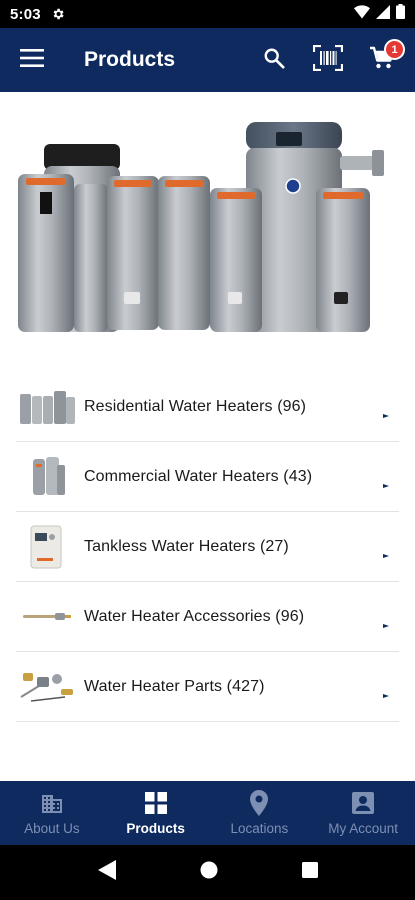 The width and height of the screenshot is (415, 900). I want to click on nav-my-account: My Account, so click(363, 813).